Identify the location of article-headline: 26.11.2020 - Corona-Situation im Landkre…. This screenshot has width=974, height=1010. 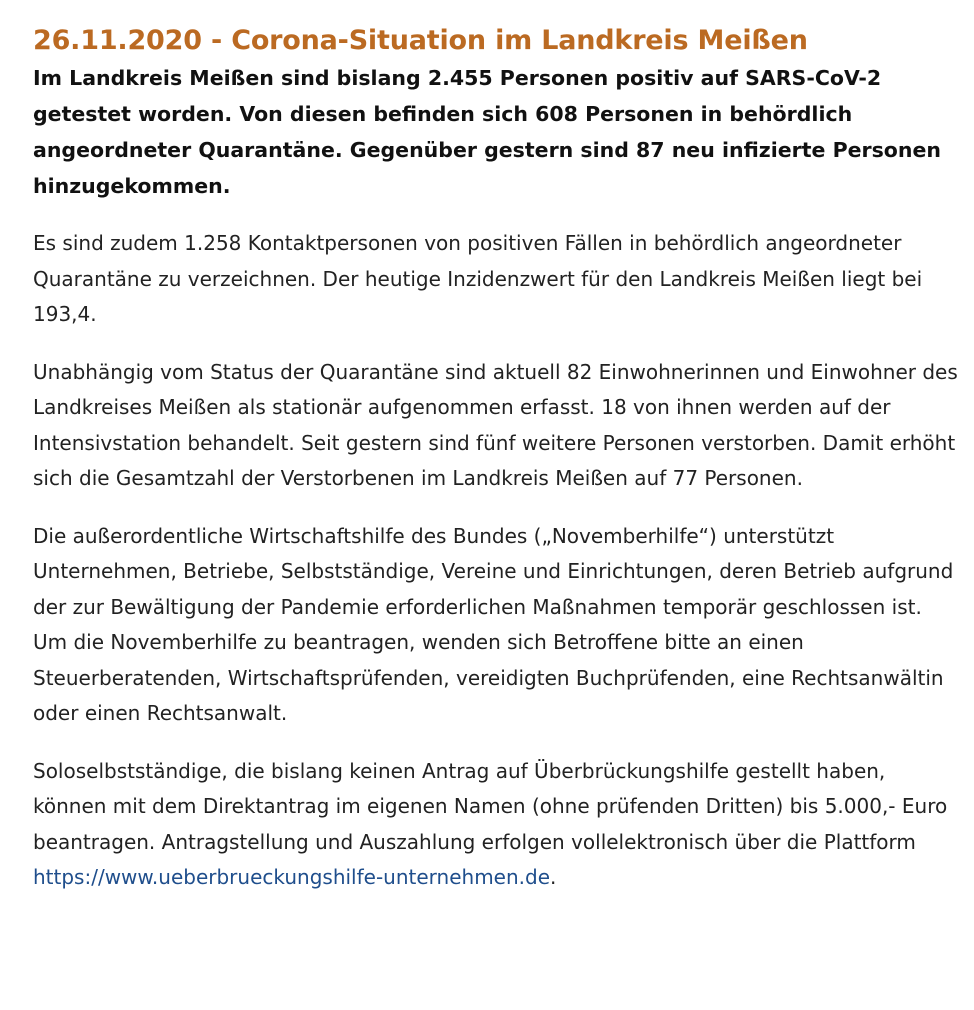
(420, 40).